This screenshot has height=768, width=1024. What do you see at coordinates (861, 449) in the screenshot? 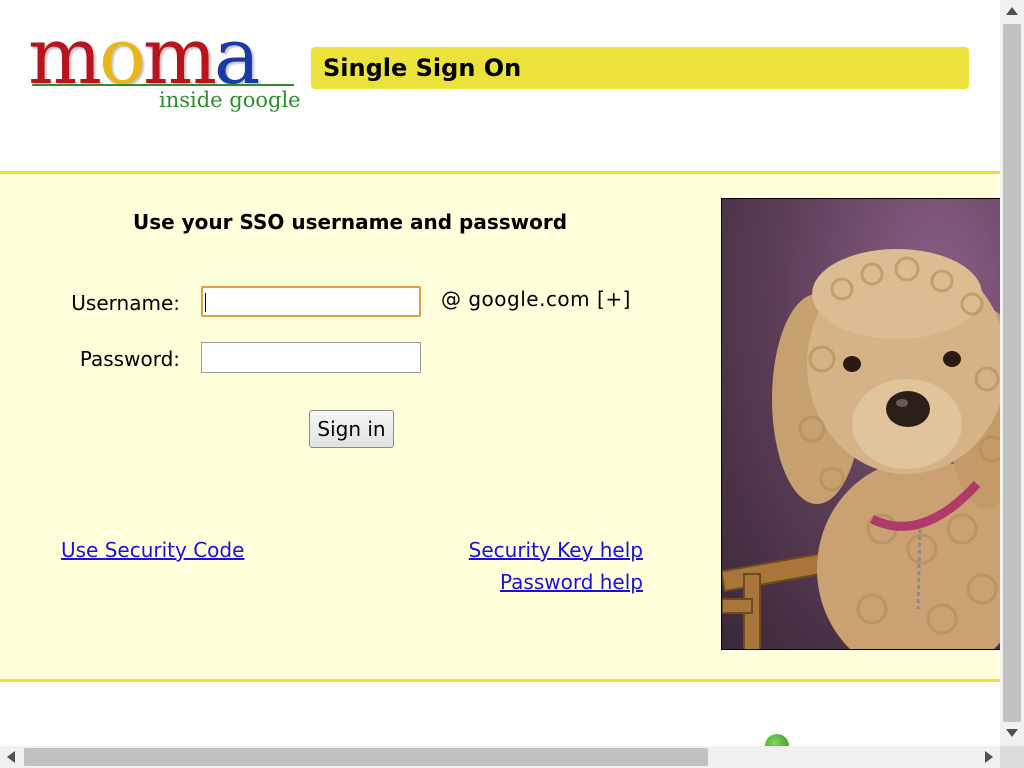
I see `poodle-dog-image` at bounding box center [861, 449].